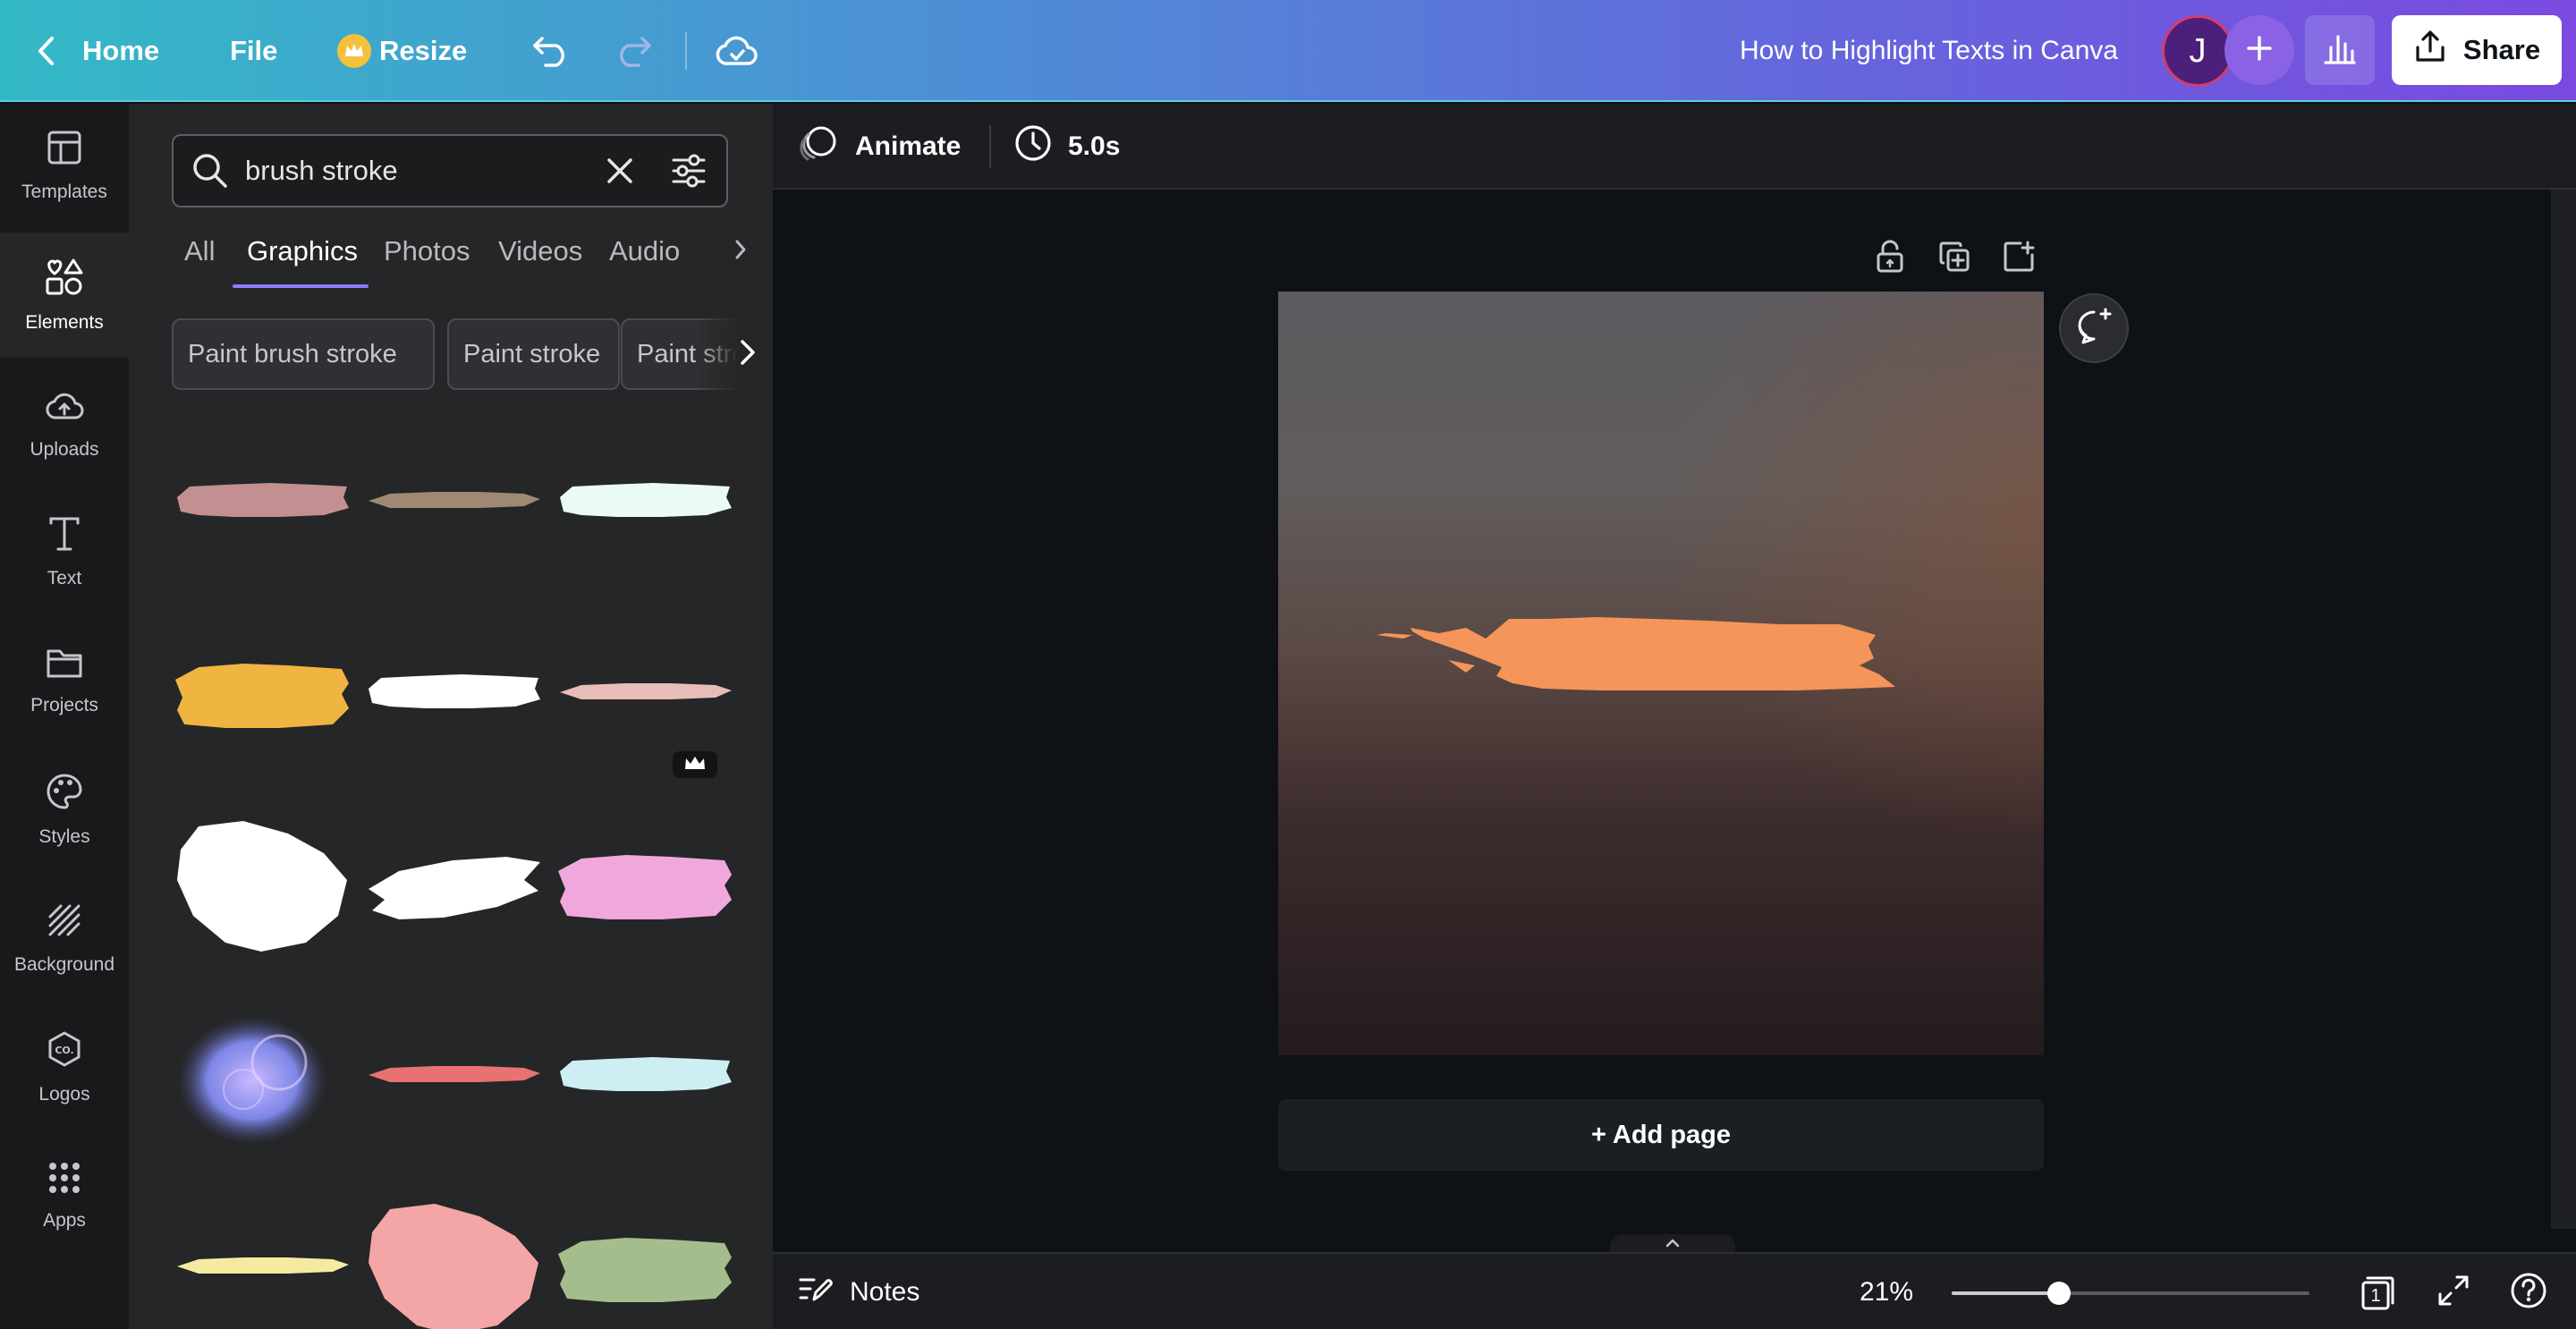 This screenshot has width=2576, height=1329. What do you see at coordinates (734, 354) in the screenshot?
I see `chips-scroll-right` at bounding box center [734, 354].